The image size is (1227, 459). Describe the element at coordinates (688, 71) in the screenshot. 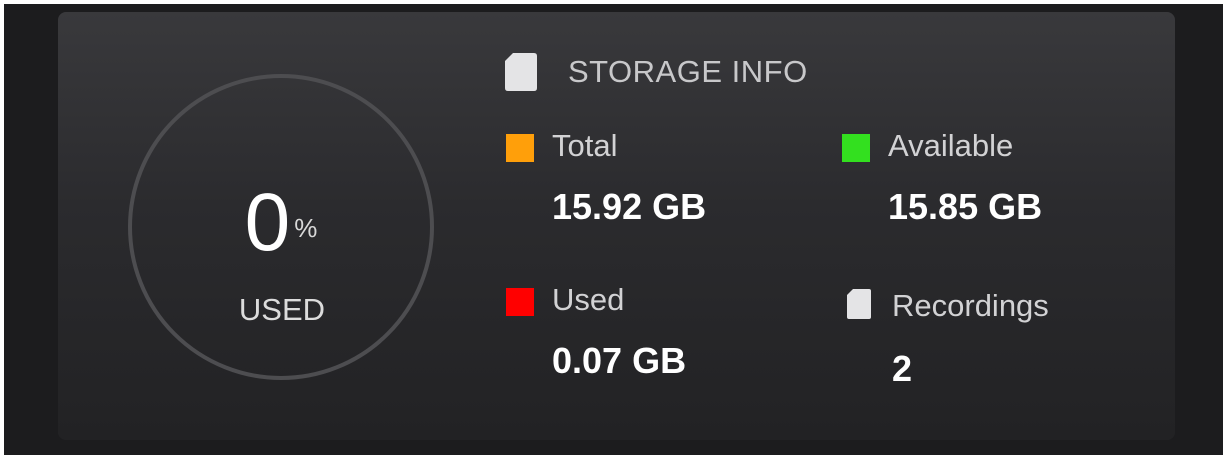

I see `storage-title: STORAGE INFO` at that location.